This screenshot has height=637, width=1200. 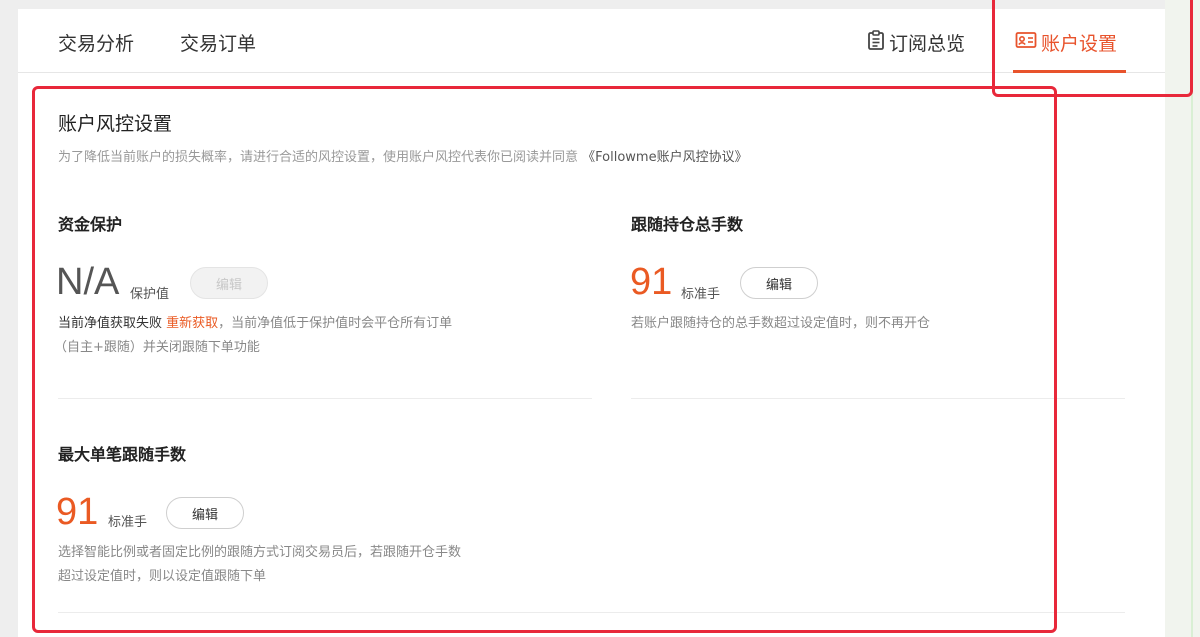 I want to click on fund-protection-edit-button: 编辑, so click(x=229, y=283).